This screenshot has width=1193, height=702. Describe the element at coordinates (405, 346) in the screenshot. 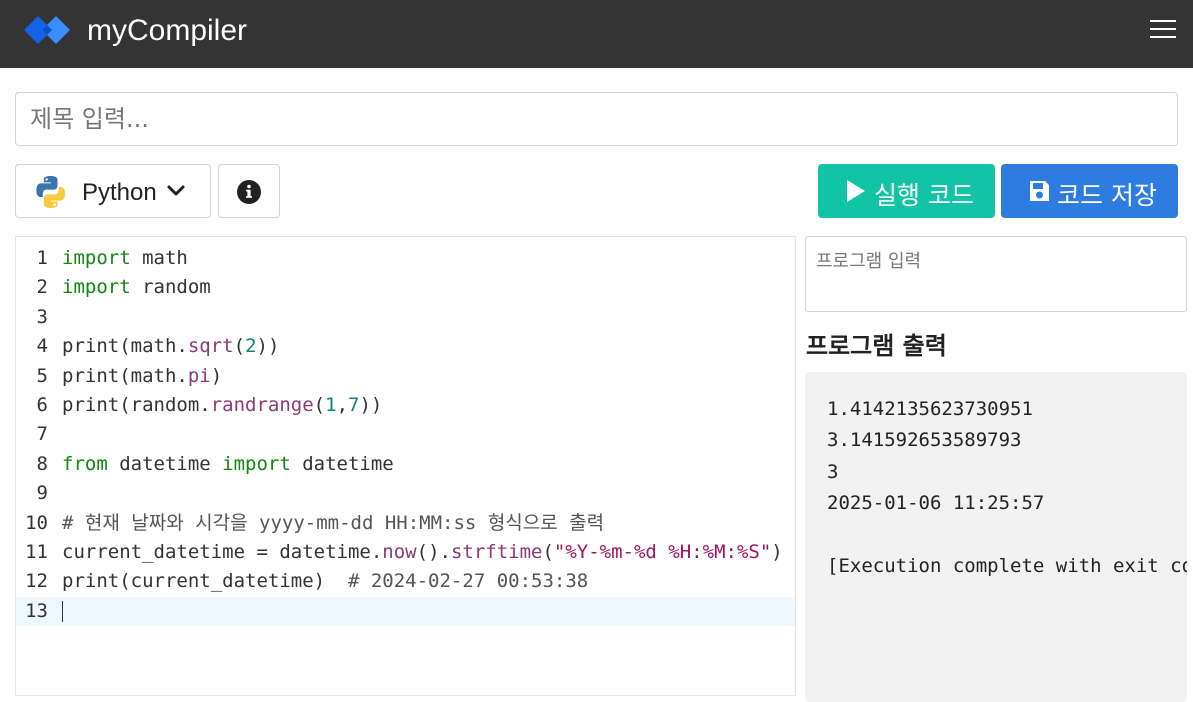

I see `code-line: 4 print(math.sqrt(2))` at that location.